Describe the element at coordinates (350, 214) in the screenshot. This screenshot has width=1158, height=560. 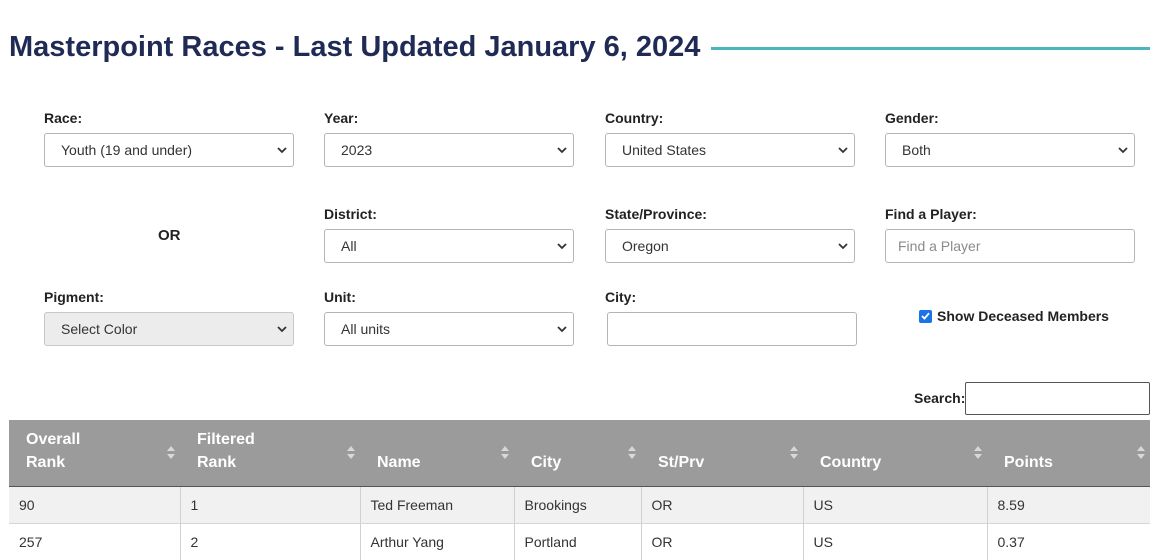
I see `district-label: District:` at that location.